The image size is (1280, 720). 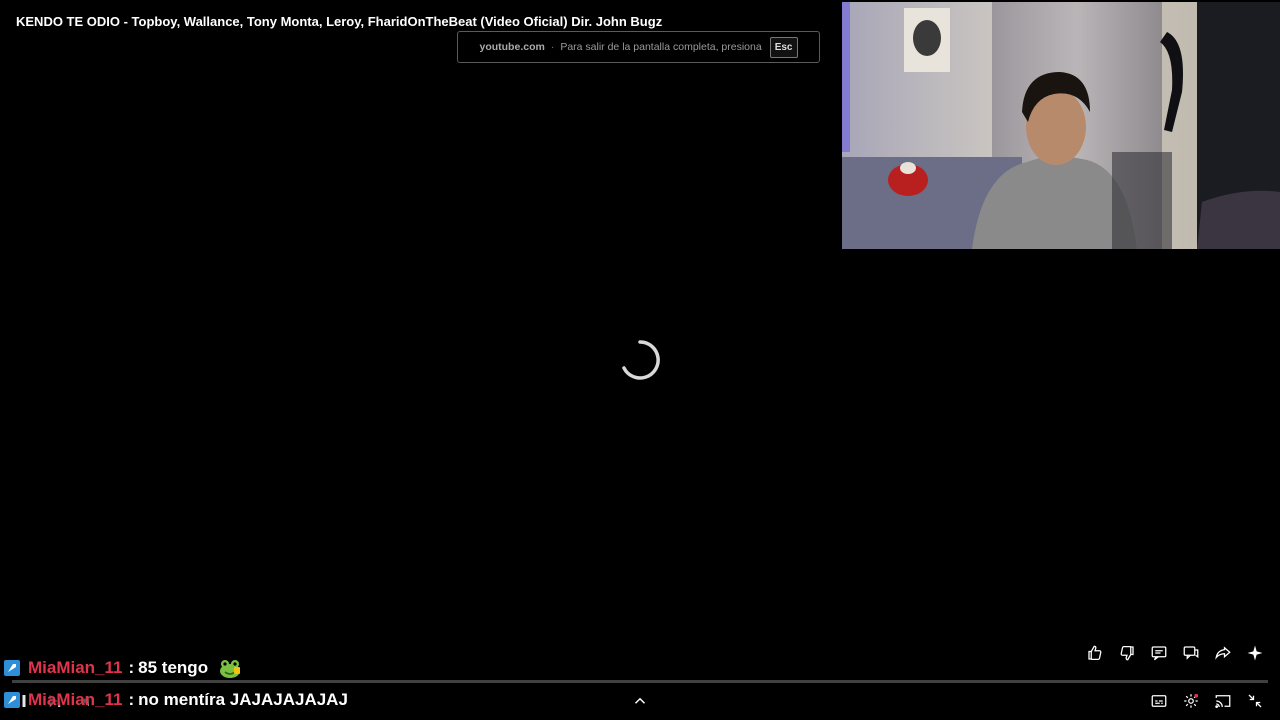 I want to click on frog-emote-icon, so click(x=230, y=669).